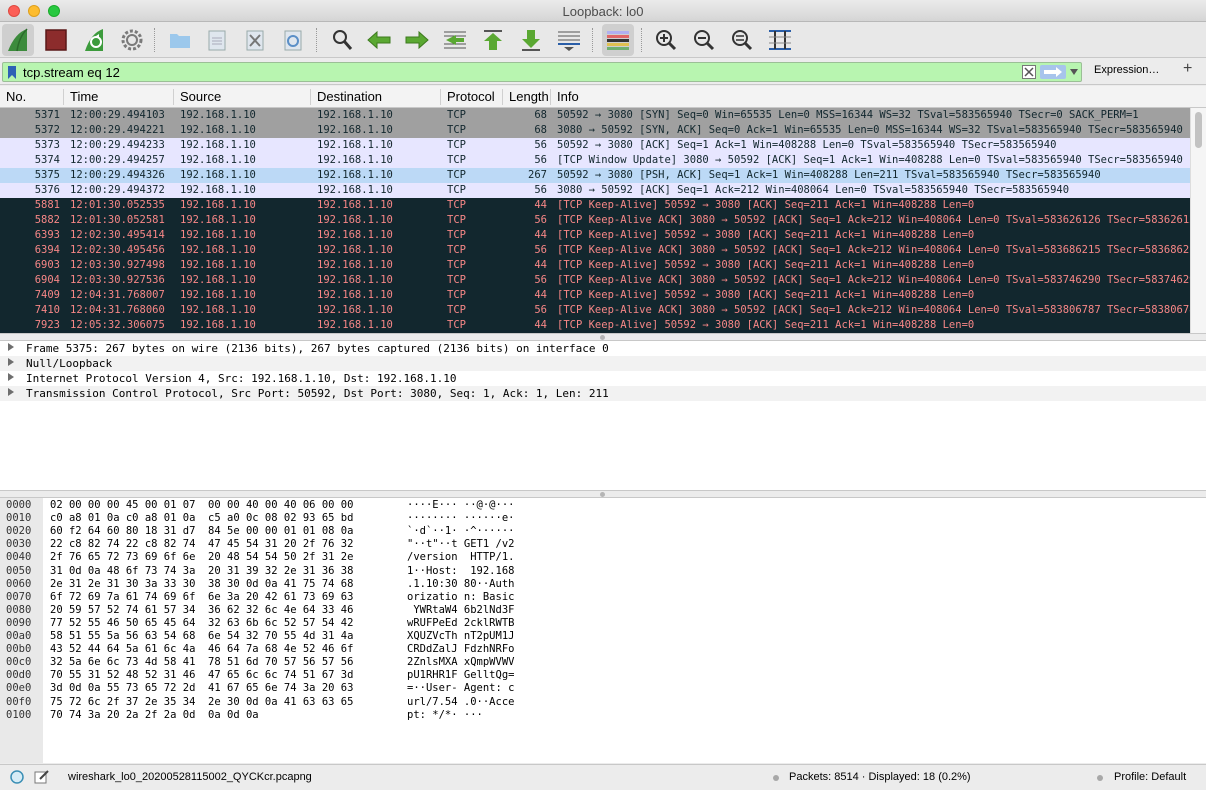 The height and width of the screenshot is (790, 1206). I want to click on packet-length: 44, so click(540, 235).